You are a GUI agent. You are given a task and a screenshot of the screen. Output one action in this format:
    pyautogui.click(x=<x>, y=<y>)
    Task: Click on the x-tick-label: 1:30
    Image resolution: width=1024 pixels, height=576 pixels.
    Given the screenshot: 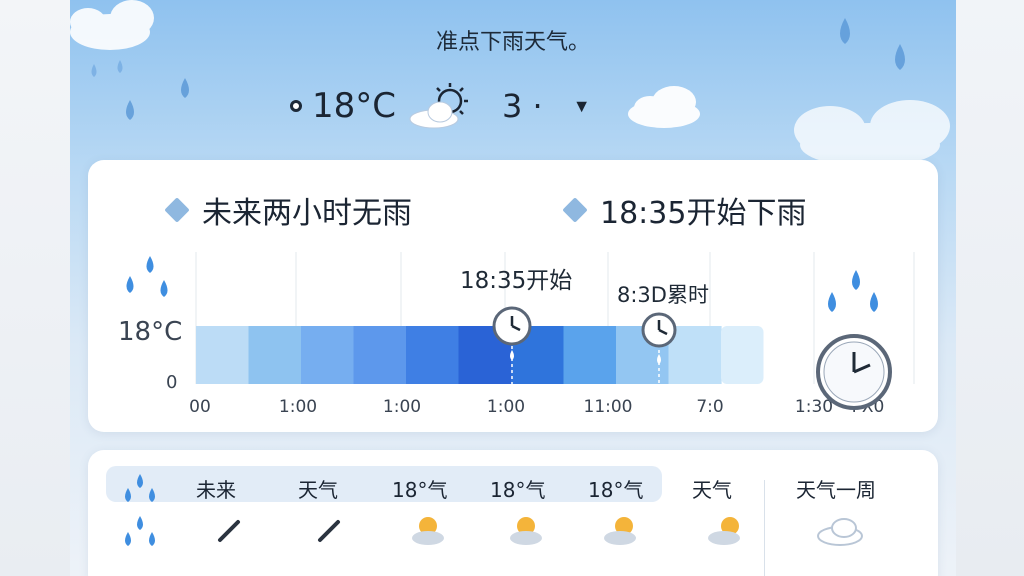 What is the action you would take?
    pyautogui.click(x=814, y=407)
    